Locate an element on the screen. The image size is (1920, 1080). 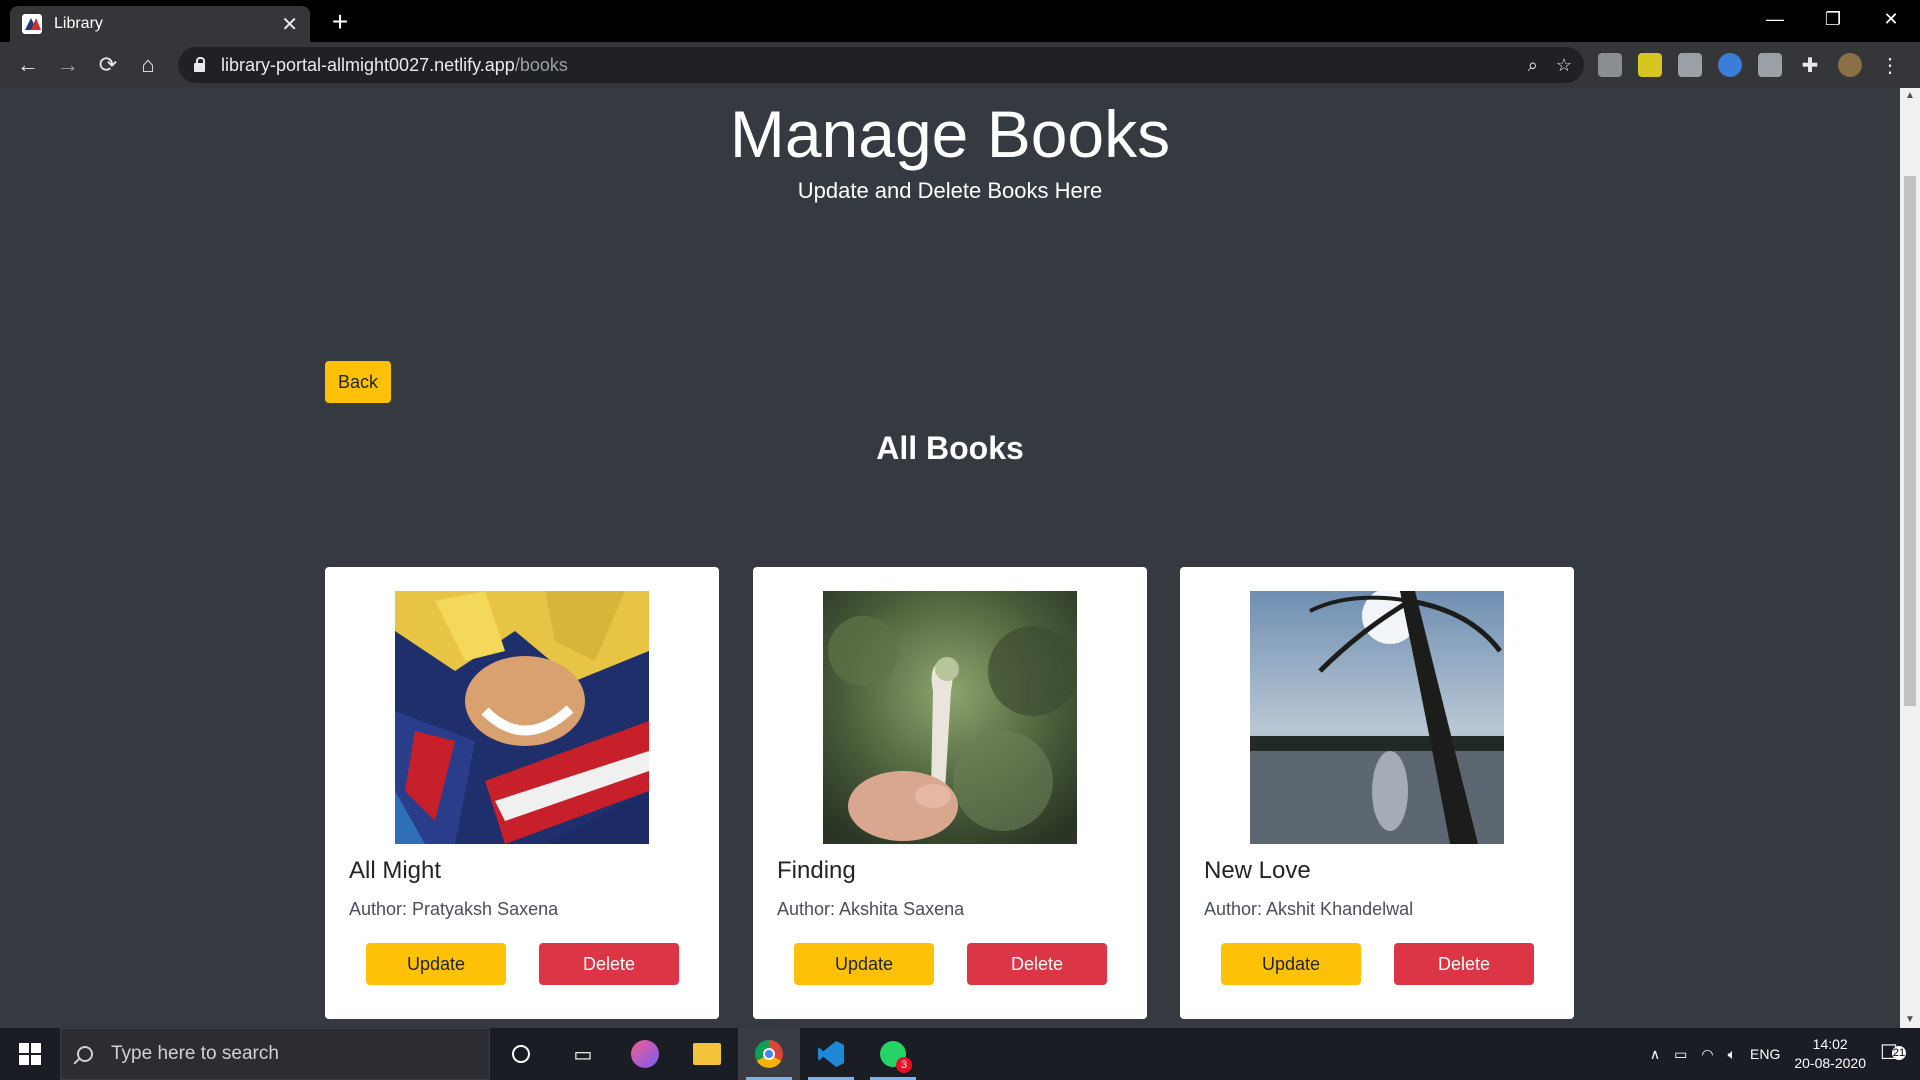
start-button is located at coordinates (30, 1054).